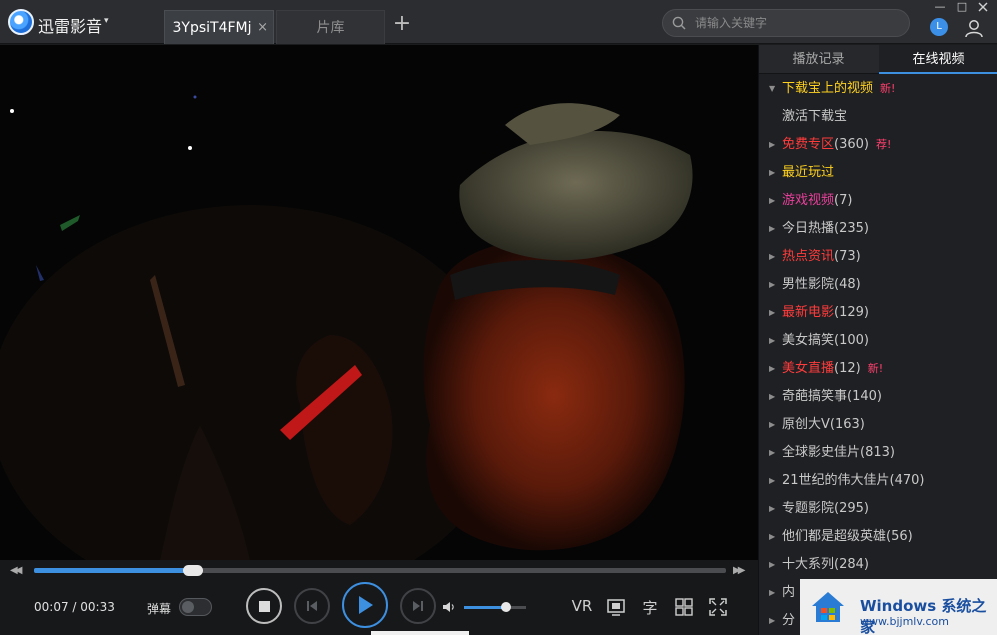 This screenshot has width=997, height=635. Describe the element at coordinates (616, 607) in the screenshot. I see `screen-icon` at that location.